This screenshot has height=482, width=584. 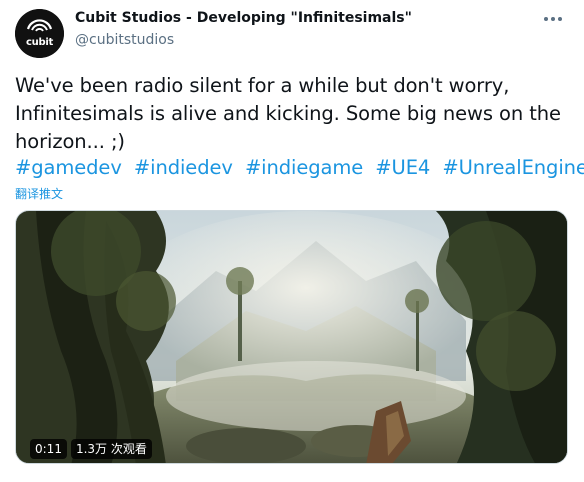 I want to click on video-view-count: 1.3万 次观看, so click(x=111, y=449).